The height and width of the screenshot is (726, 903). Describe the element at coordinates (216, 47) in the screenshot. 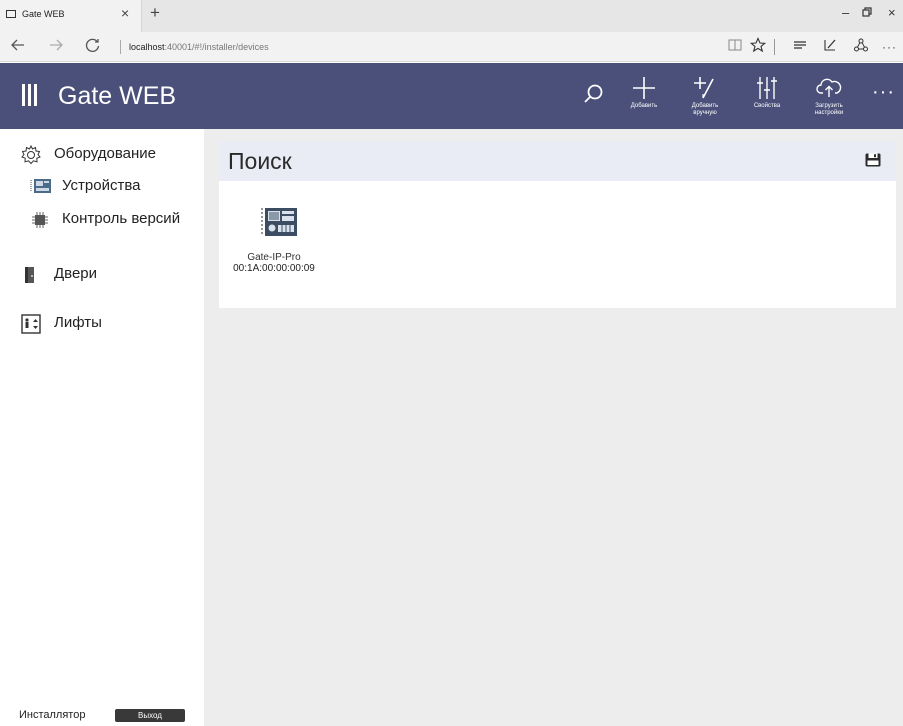

I see `url-path: :40001/#!/installer/devices` at that location.